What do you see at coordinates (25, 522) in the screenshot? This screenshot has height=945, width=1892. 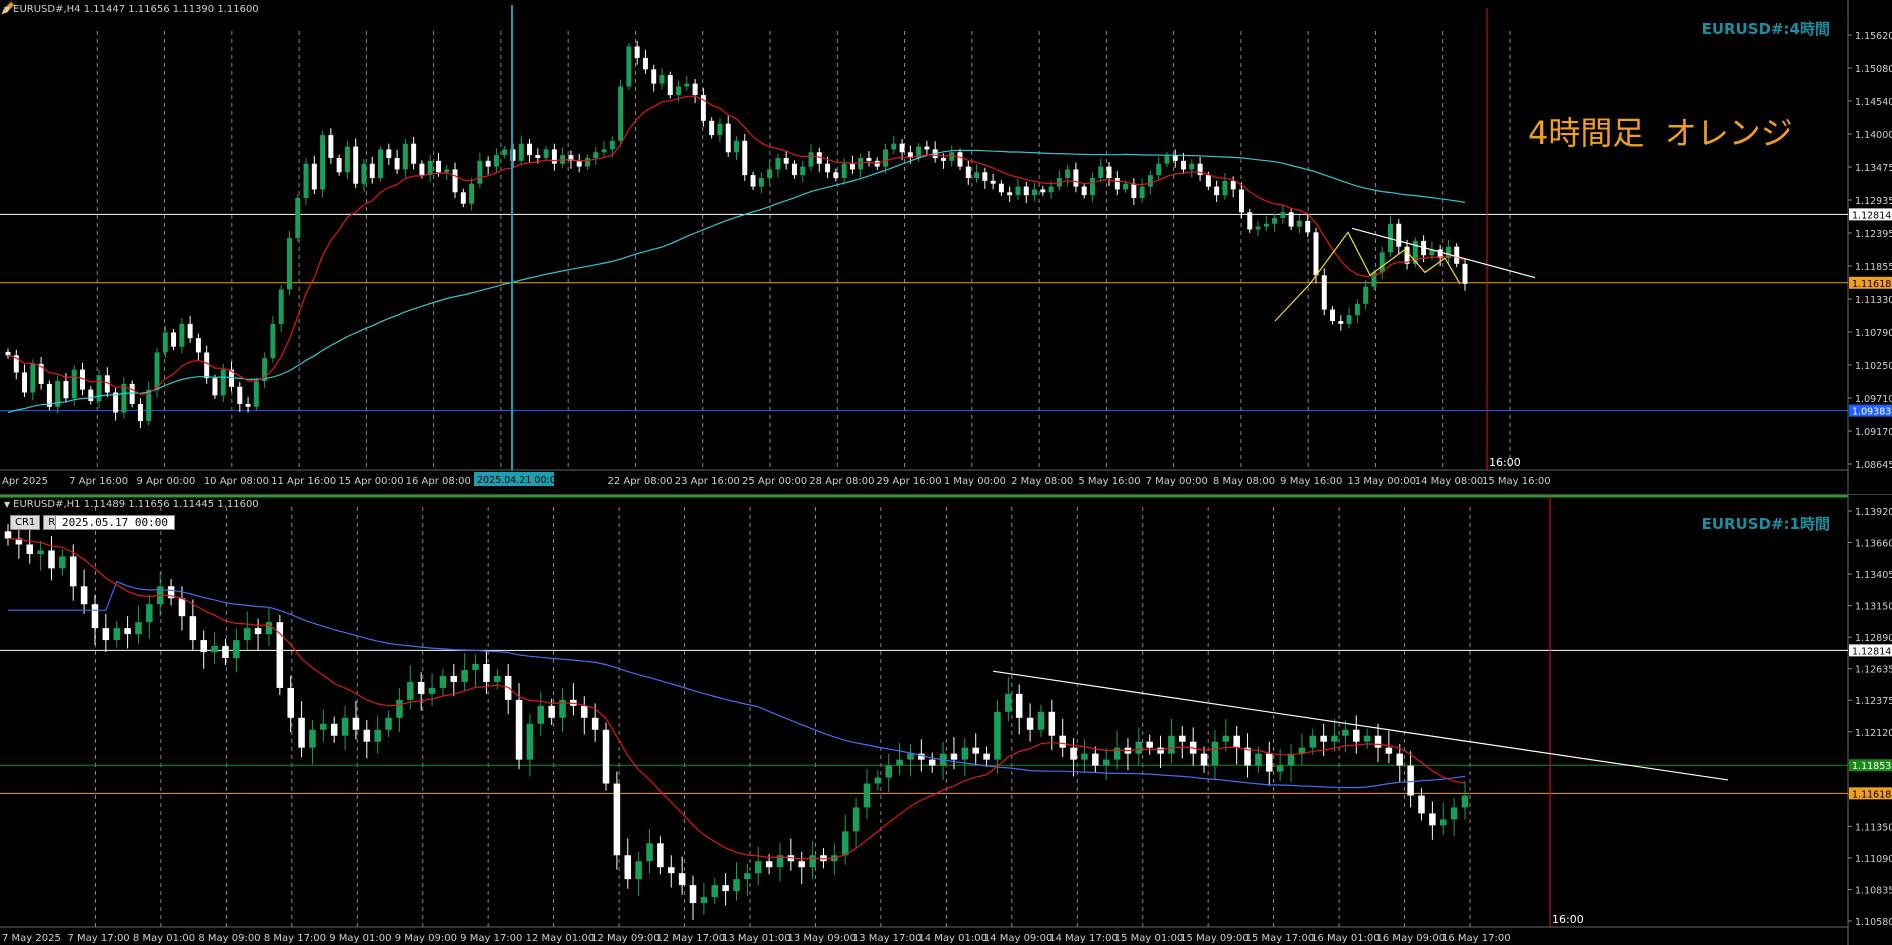 I see `cr1-button: CR1` at bounding box center [25, 522].